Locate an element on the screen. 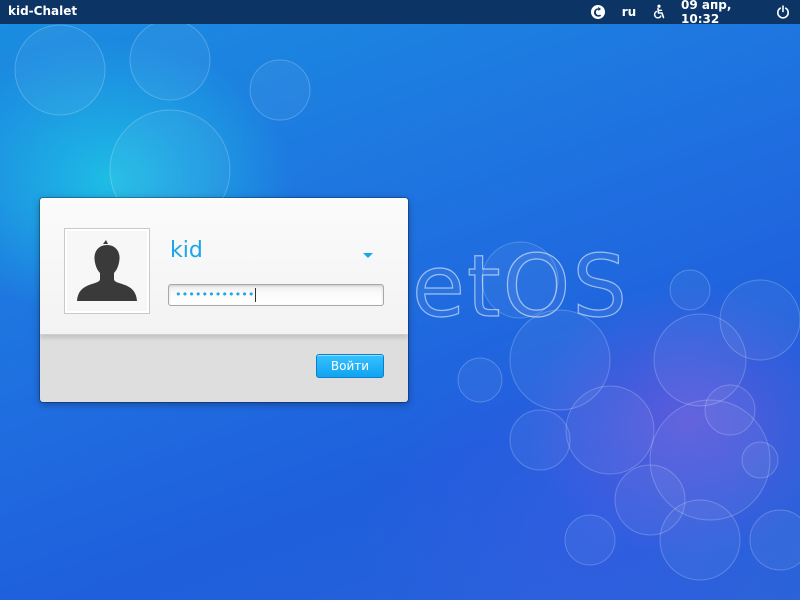 This screenshot has height=600, width=800. user-avatar-icon is located at coordinates (107, 271).